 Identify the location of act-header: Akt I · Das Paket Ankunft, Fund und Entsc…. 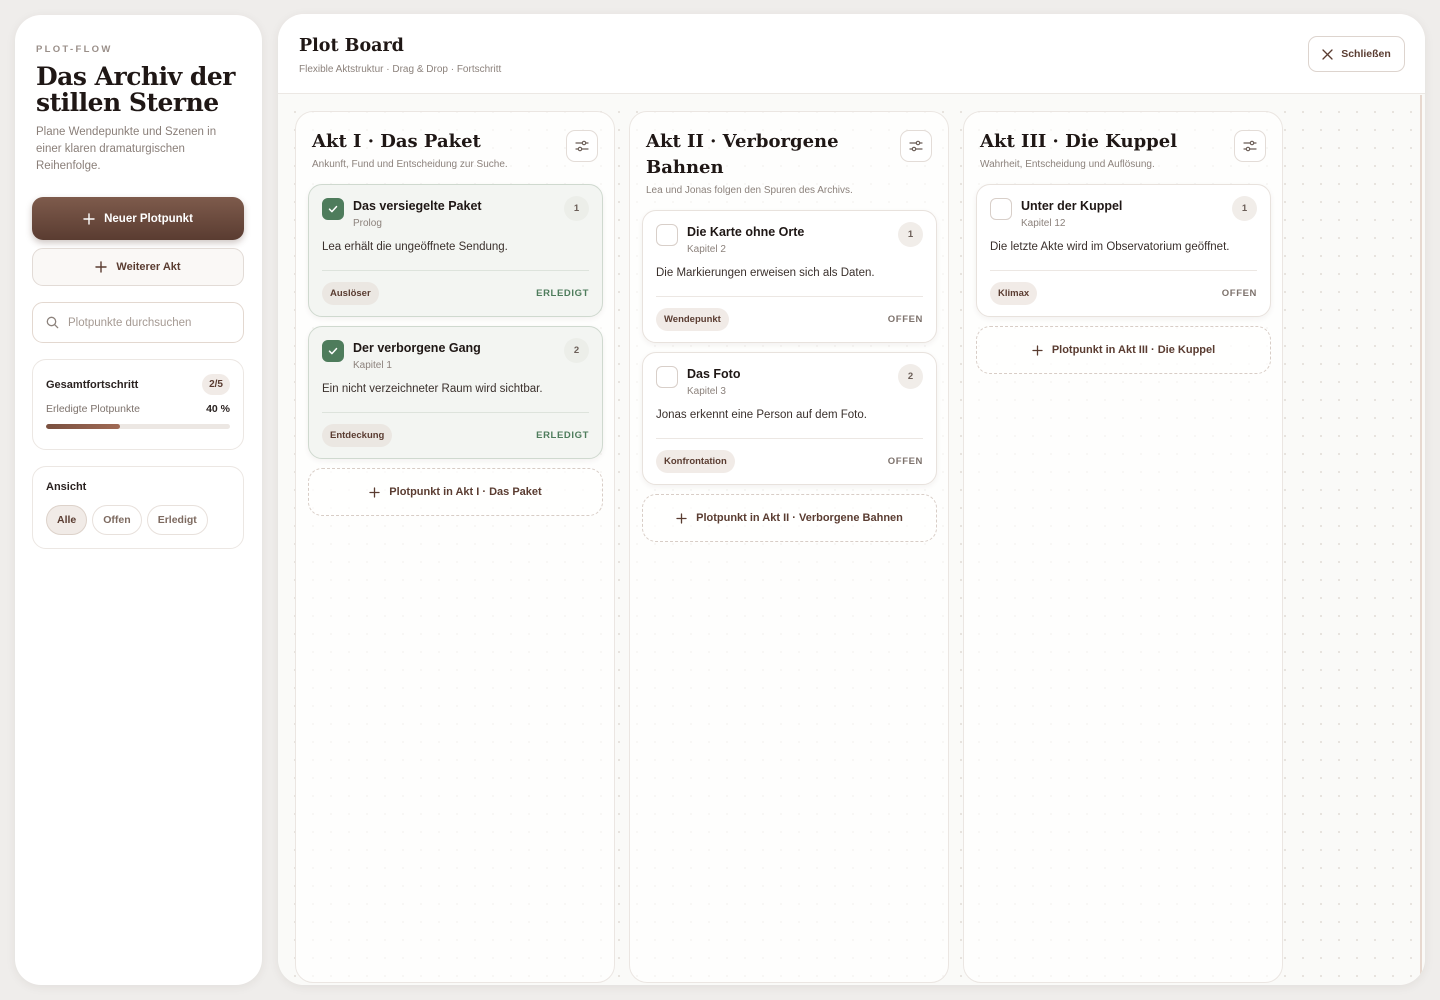
(455, 149).